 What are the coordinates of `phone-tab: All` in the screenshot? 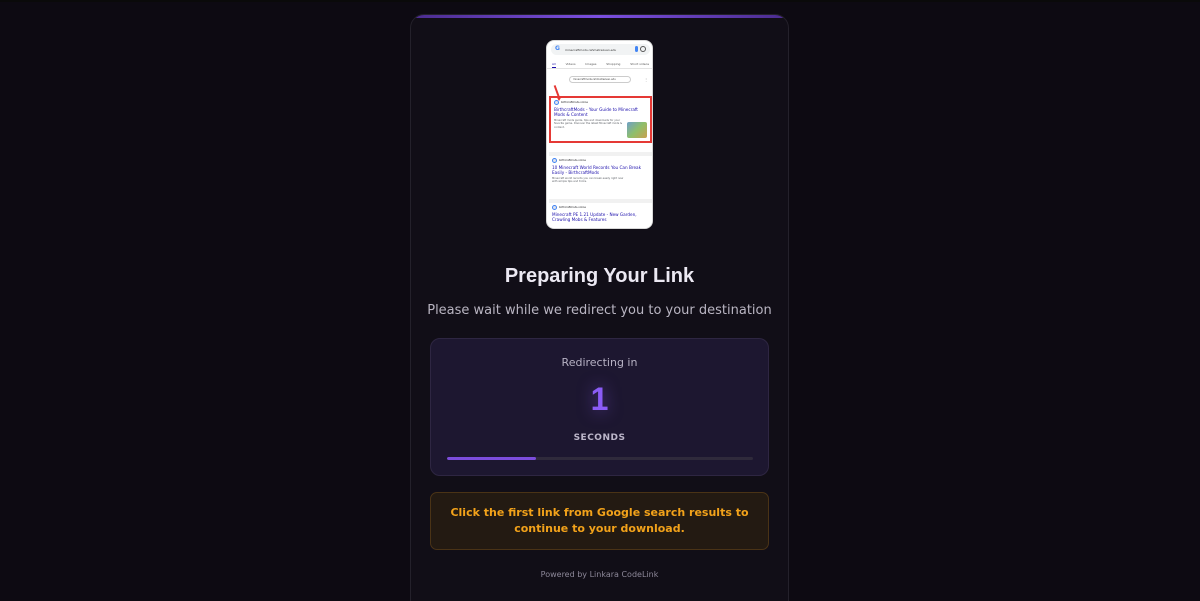 It's located at (553, 65).